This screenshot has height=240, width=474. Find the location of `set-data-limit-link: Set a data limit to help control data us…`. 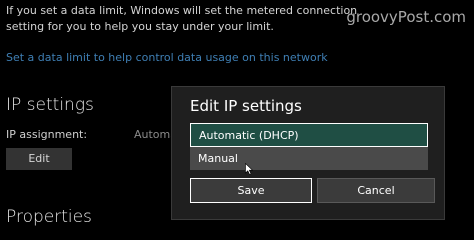

set-data-limit-link: Set a data limit to help control data us… is located at coordinates (167, 58).